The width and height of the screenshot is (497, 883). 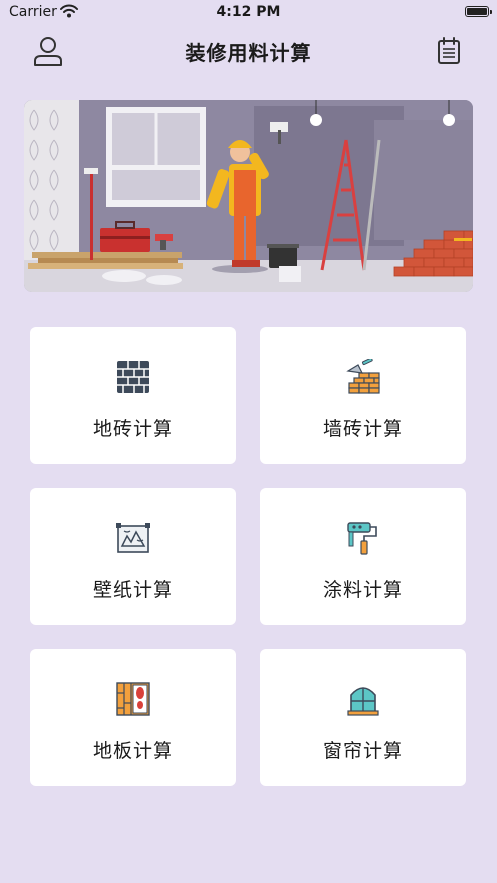 I want to click on card-label: 地板计算, so click(x=132, y=751).